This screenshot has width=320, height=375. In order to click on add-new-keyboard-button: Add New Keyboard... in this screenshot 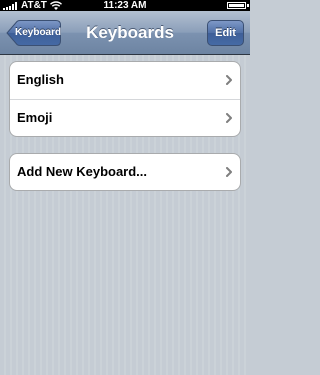, I will do `click(125, 172)`.